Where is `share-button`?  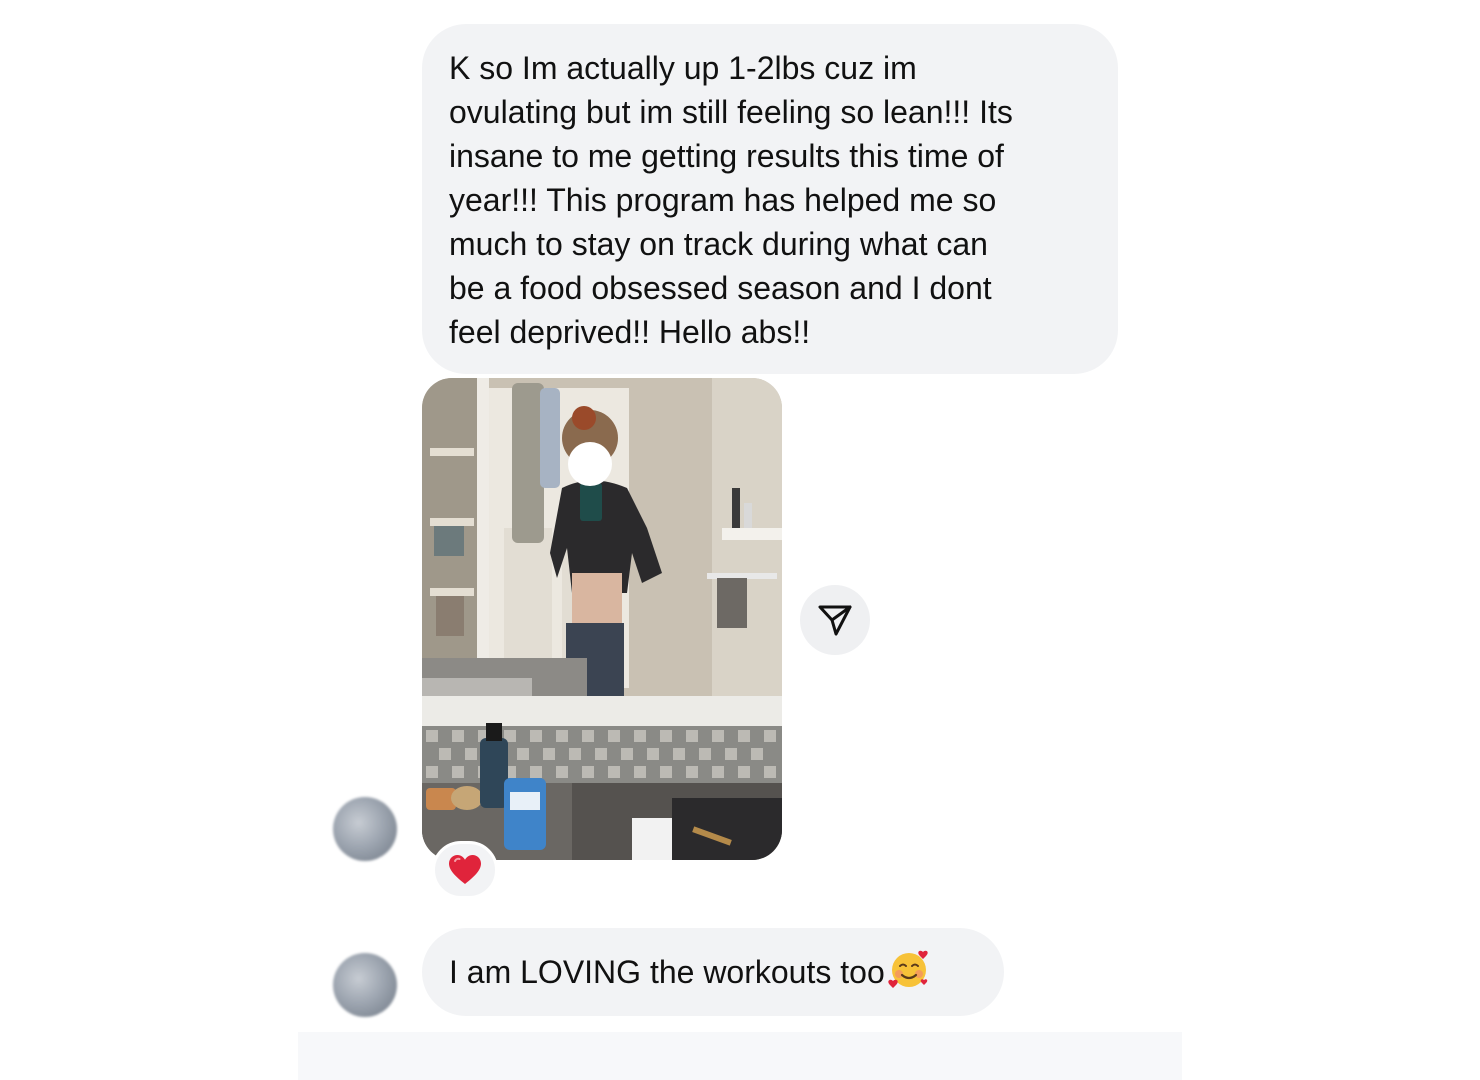
share-button is located at coordinates (835, 620).